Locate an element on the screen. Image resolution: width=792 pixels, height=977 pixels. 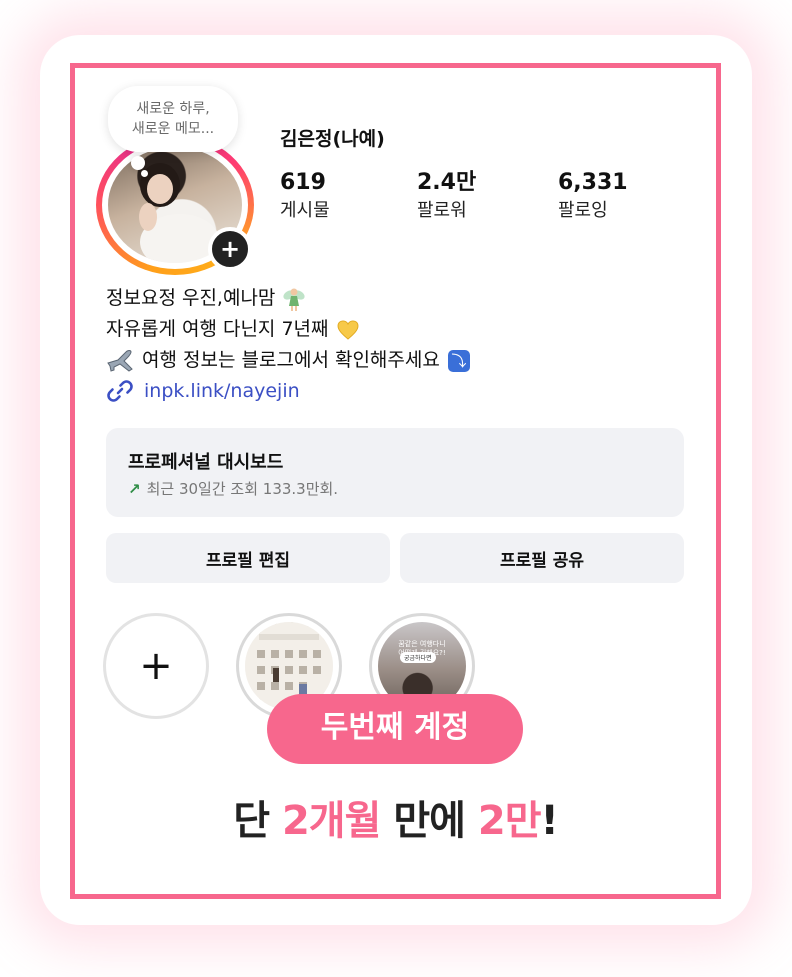
dashboard-subtitle: ↗ 최근 30일간 조회 133.3만회. is located at coordinates (233, 488).